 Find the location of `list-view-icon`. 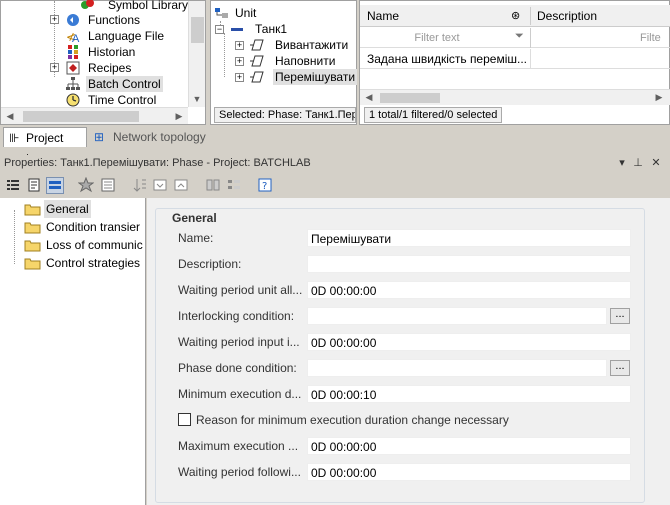

list-view-icon is located at coordinates (109, 185).